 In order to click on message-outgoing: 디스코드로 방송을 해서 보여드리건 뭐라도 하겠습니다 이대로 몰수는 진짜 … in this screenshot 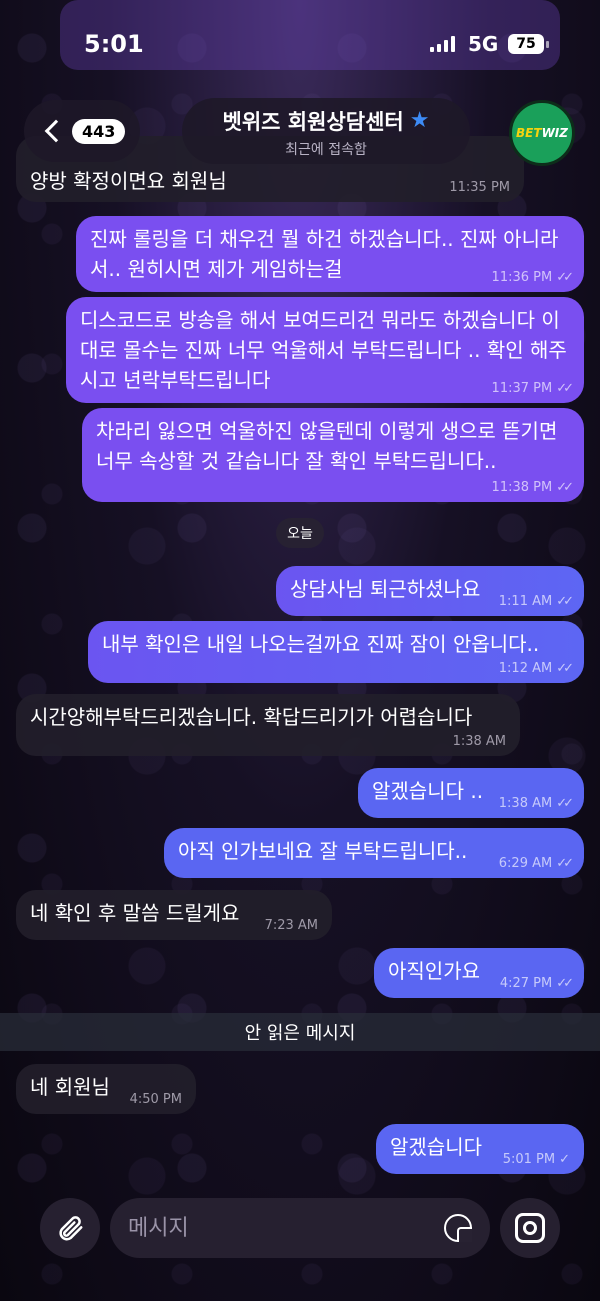, I will do `click(325, 350)`.